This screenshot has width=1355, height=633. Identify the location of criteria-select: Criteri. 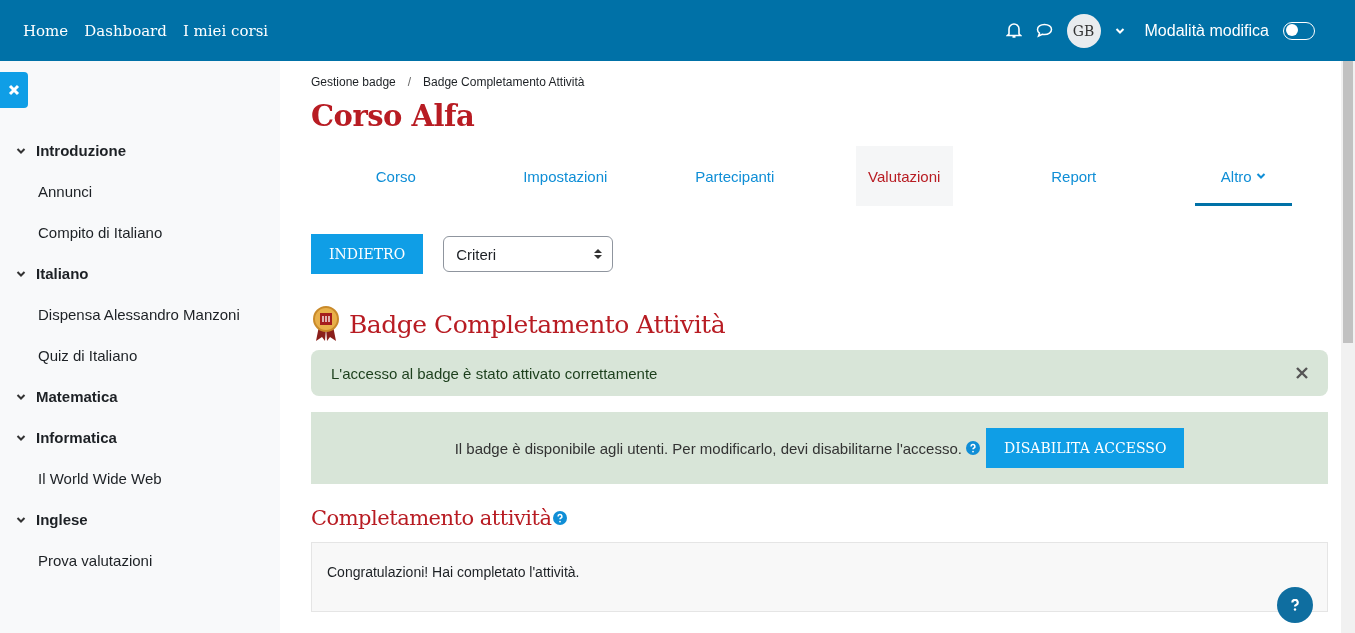
(528, 254).